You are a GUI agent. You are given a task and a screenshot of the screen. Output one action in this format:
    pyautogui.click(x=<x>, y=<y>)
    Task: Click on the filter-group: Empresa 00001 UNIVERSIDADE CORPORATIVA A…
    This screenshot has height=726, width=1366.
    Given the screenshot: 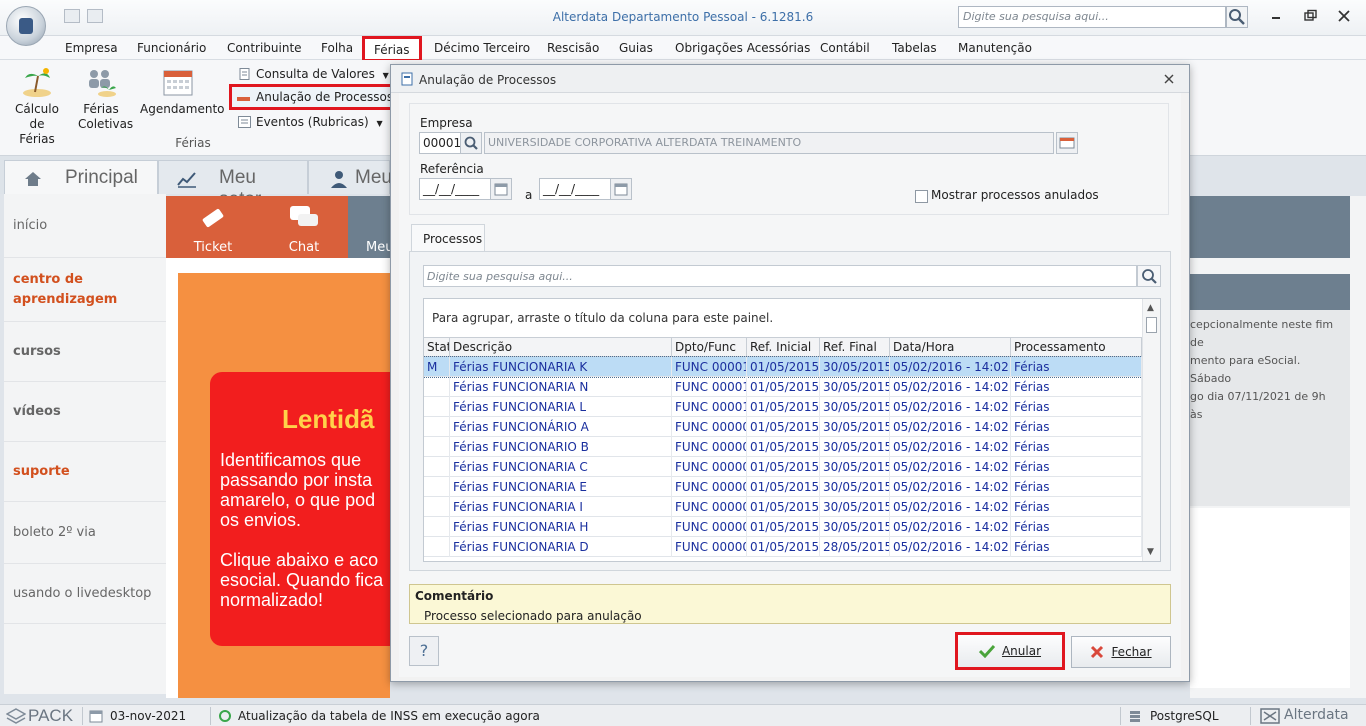 What is the action you would take?
    pyautogui.click(x=789, y=159)
    